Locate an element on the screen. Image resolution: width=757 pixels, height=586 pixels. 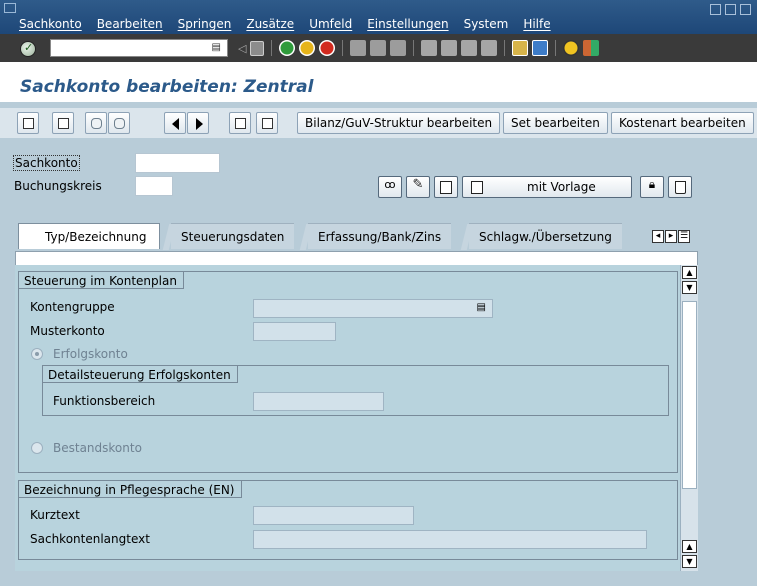
menu-hilfe: Hilfe is located at coordinates (536, 24).